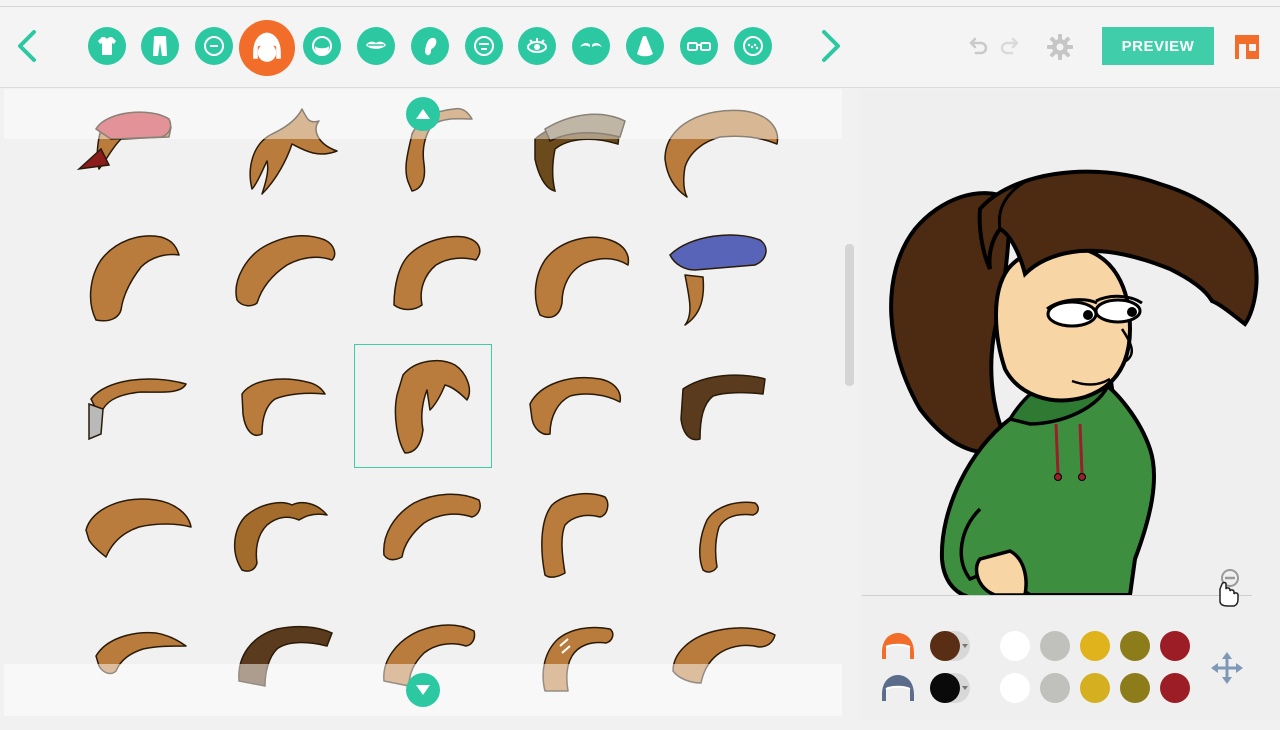 The image size is (1280, 730). I want to click on hair-option-dark-long, so click(276, 663).